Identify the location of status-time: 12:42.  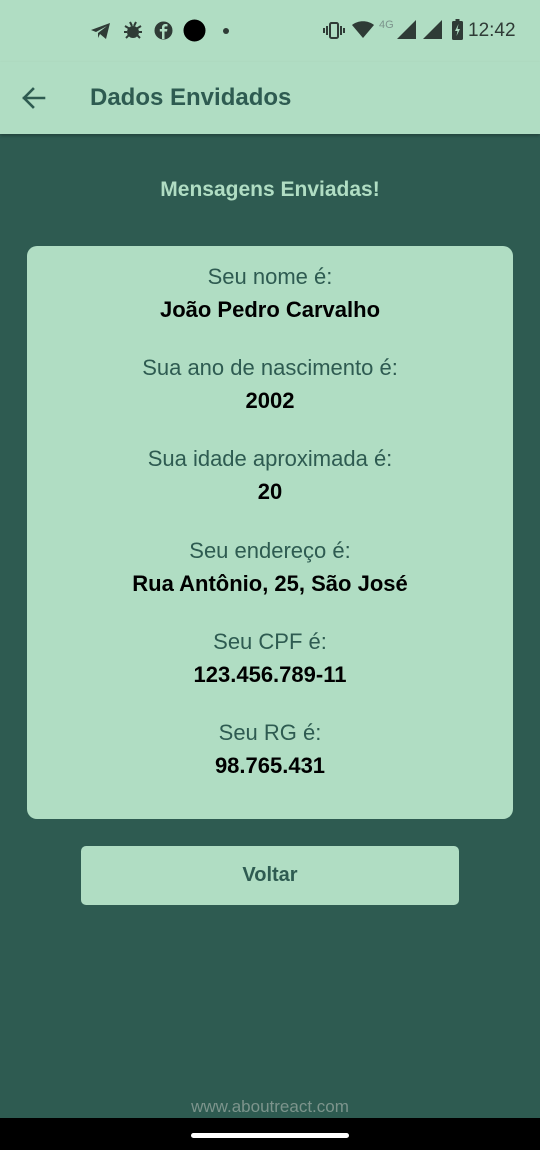
(492, 30).